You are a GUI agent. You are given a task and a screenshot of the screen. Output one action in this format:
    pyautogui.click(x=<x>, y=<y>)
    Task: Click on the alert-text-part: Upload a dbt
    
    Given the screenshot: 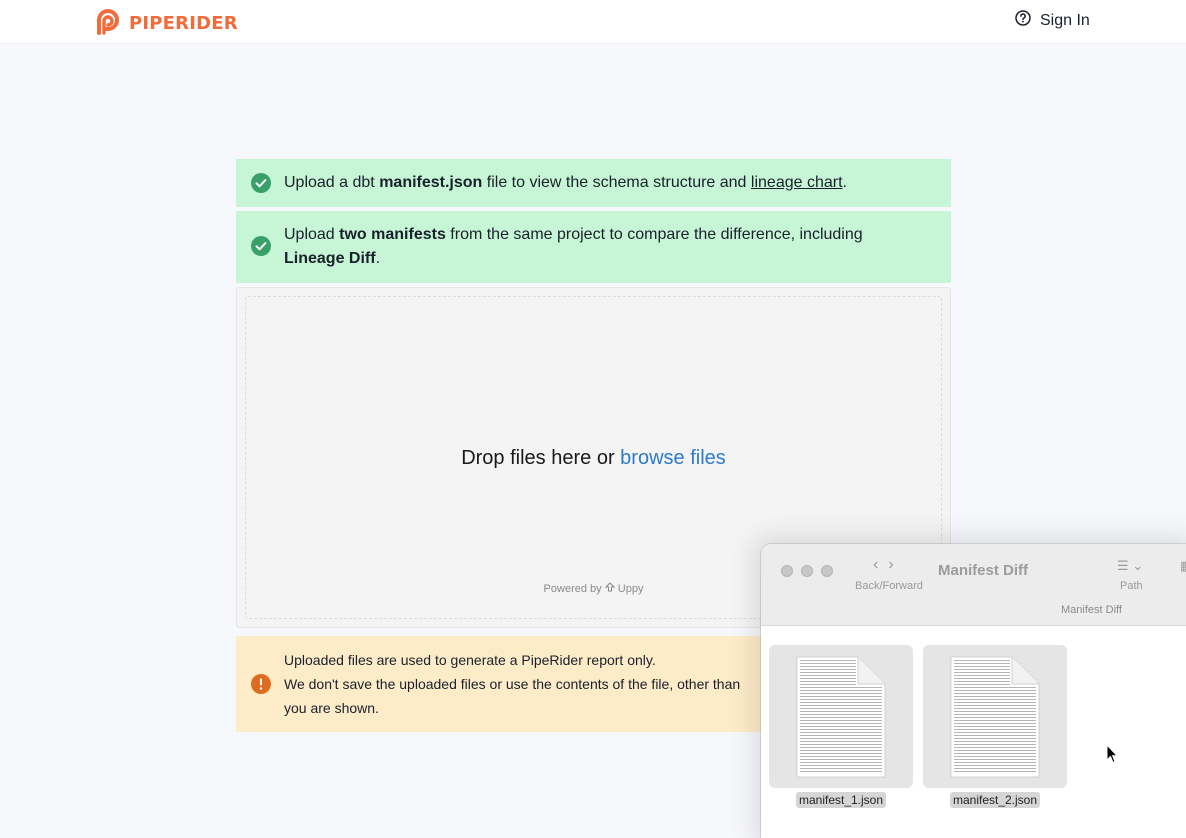 What is the action you would take?
    pyautogui.click(x=332, y=182)
    